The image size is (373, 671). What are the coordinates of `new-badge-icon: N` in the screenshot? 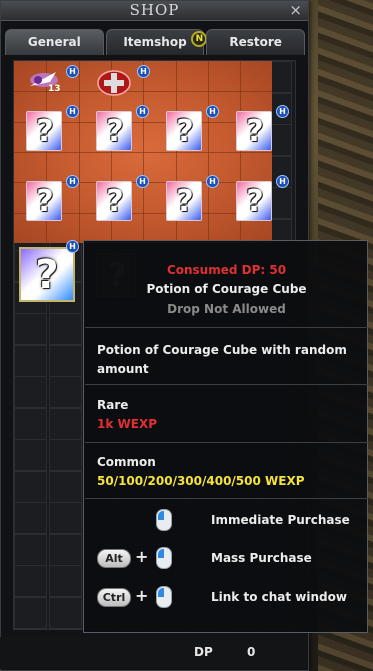 It's located at (199, 39).